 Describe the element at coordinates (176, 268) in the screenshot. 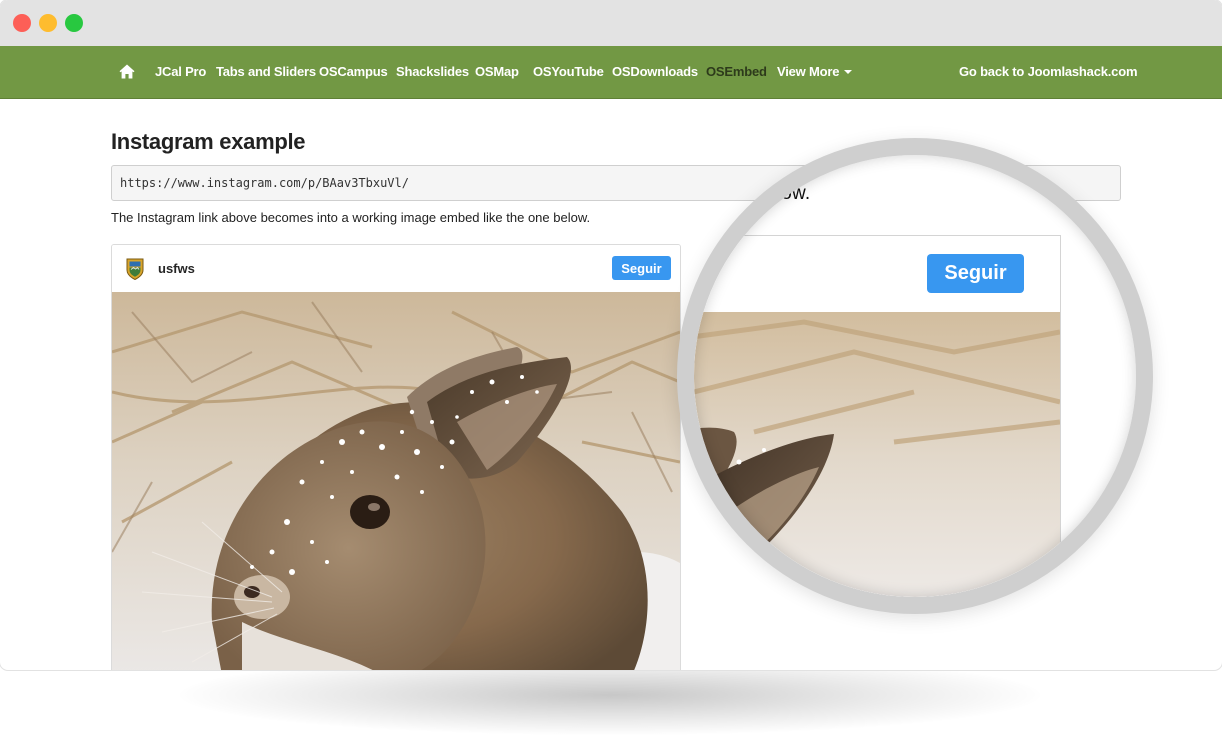

I see `instagram-username: usfws` at that location.